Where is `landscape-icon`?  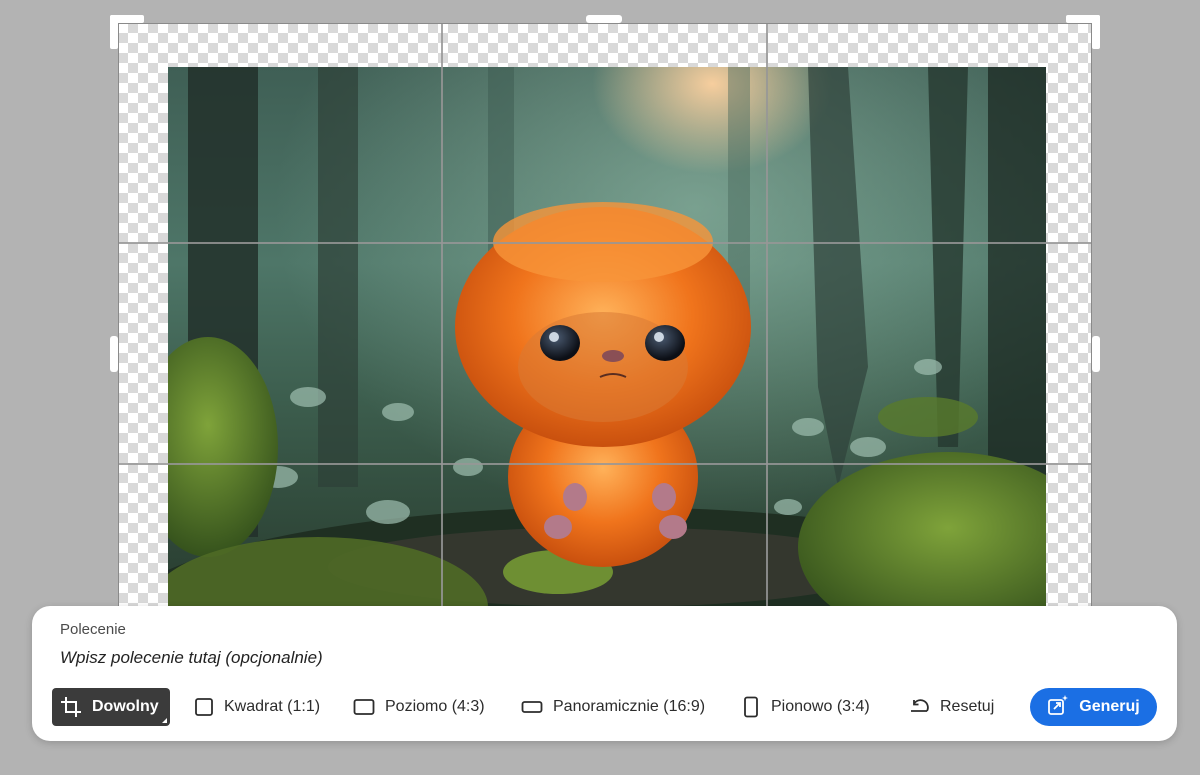
landscape-icon is located at coordinates (364, 707).